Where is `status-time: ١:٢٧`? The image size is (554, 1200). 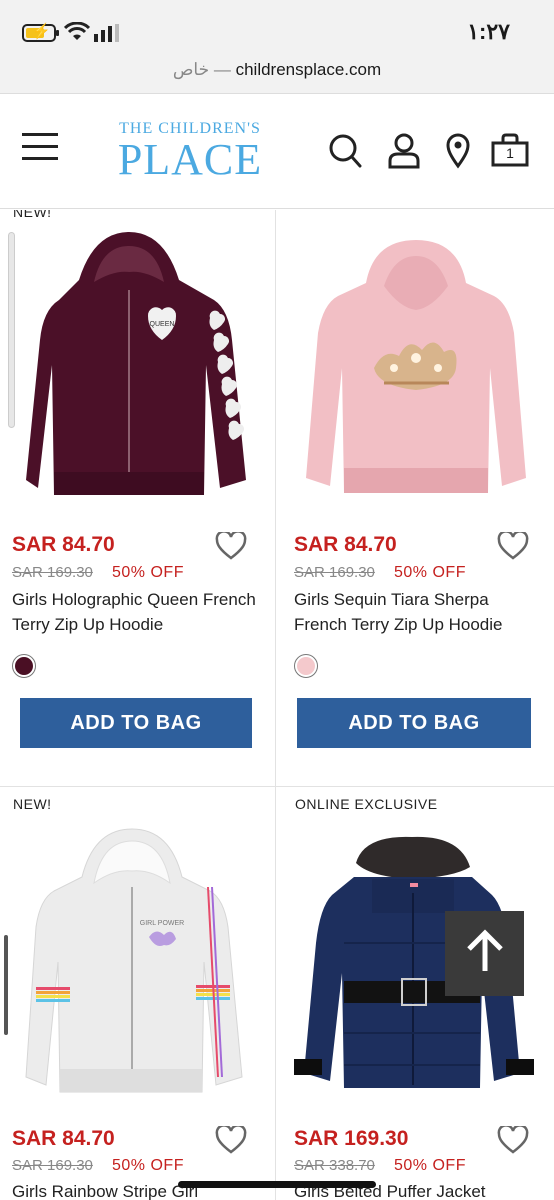 status-time: ١:٢٧ is located at coordinates (488, 31).